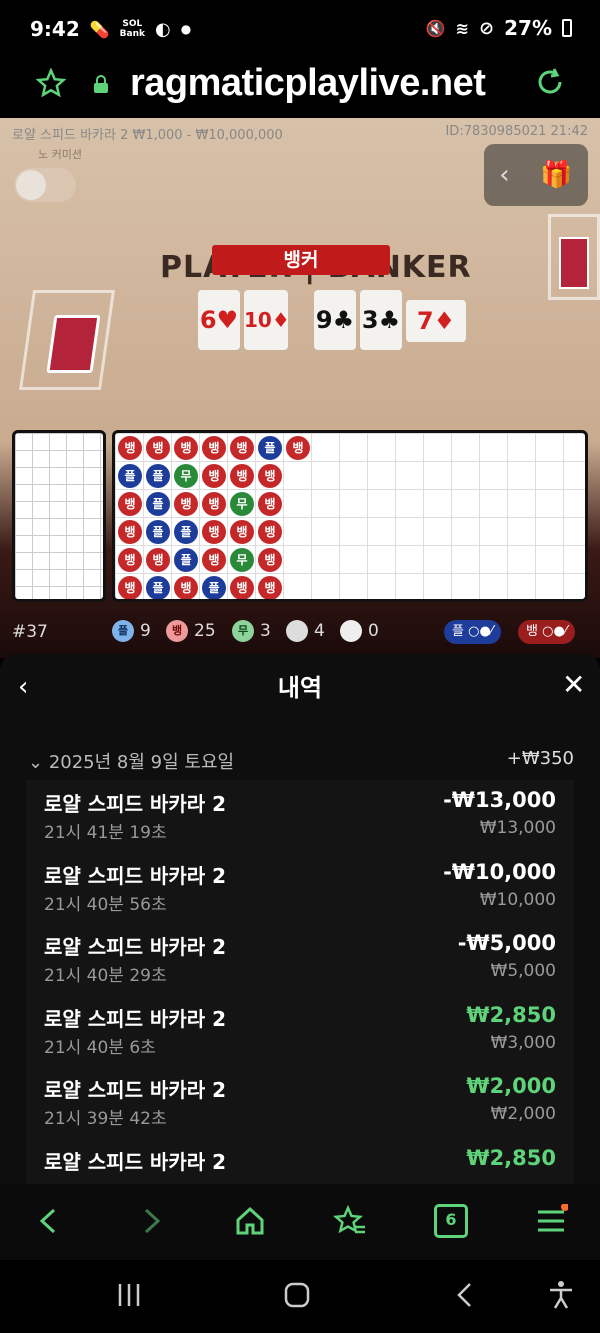 This screenshot has width=600, height=1333. I want to click on player-count-value: 9, so click(145, 631).